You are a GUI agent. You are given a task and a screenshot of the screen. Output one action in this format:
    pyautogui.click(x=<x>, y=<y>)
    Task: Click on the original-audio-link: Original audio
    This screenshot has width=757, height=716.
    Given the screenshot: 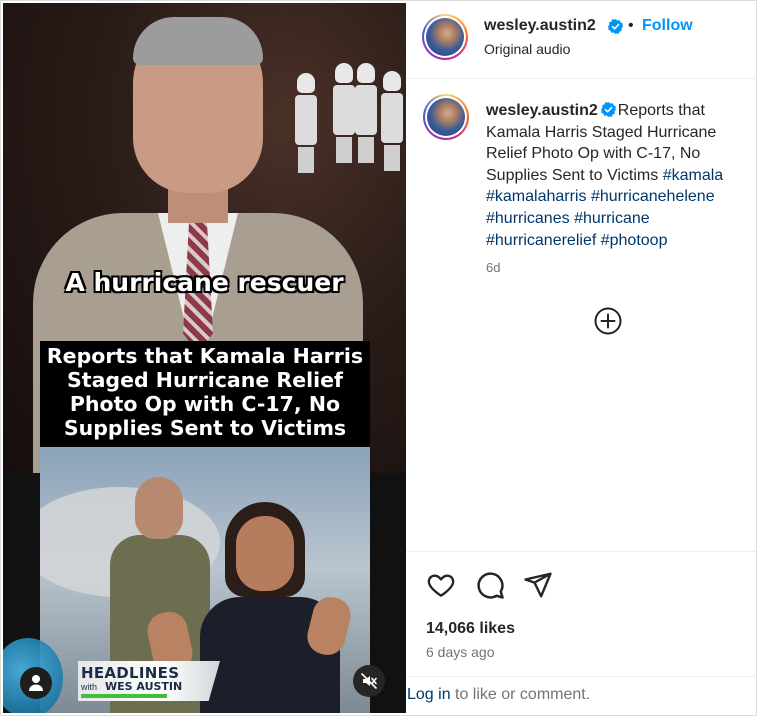 What is the action you would take?
    pyautogui.click(x=527, y=49)
    